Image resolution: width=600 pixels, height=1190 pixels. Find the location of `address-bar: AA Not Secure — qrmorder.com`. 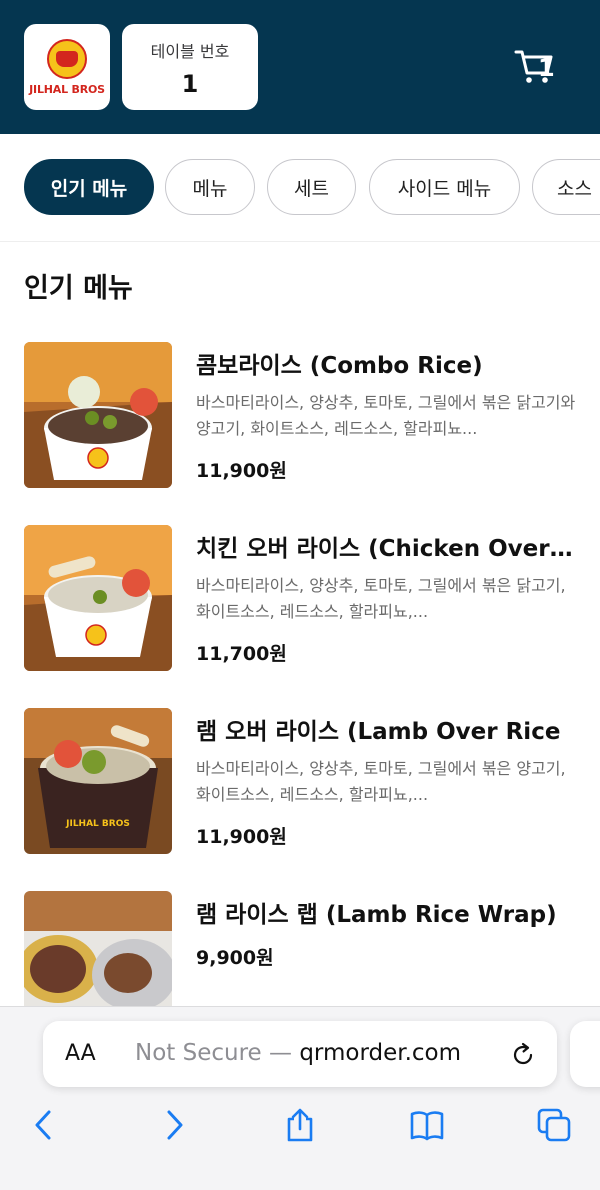

address-bar: AA Not Secure — qrmorder.com is located at coordinates (300, 1054).